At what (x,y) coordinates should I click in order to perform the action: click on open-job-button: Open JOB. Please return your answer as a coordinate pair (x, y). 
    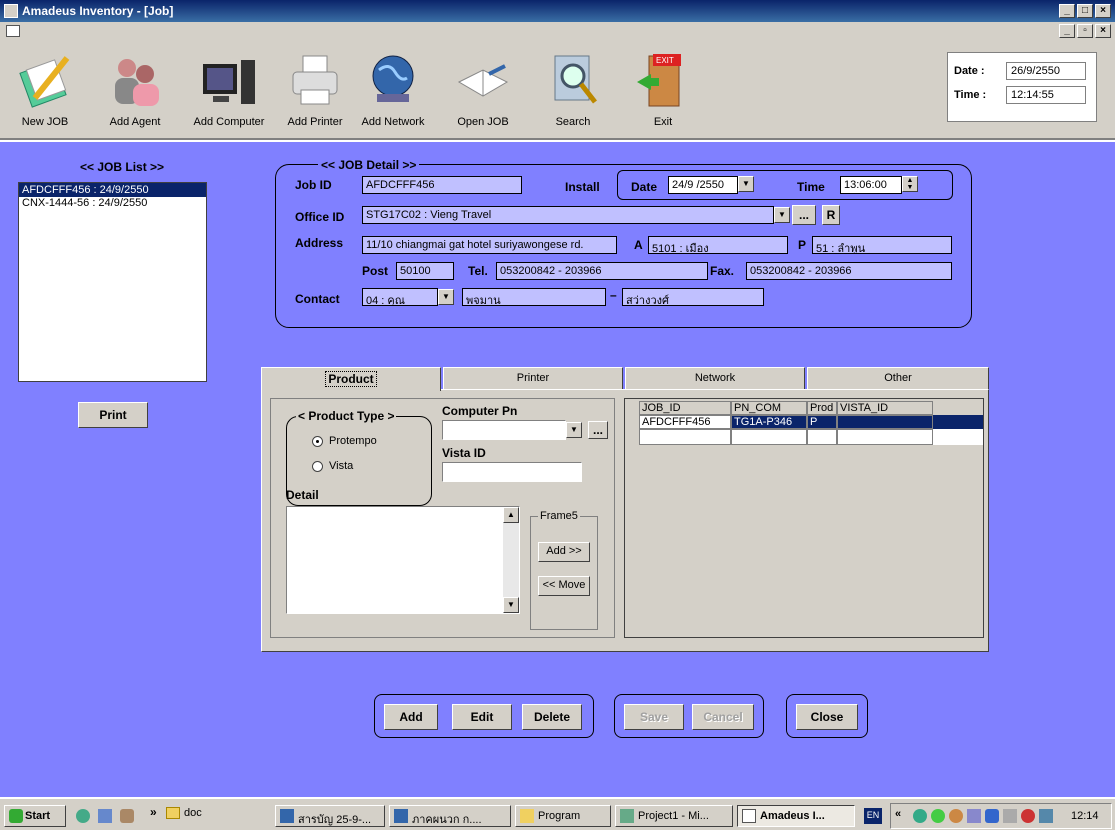
    Looking at the image, I should click on (483, 91).